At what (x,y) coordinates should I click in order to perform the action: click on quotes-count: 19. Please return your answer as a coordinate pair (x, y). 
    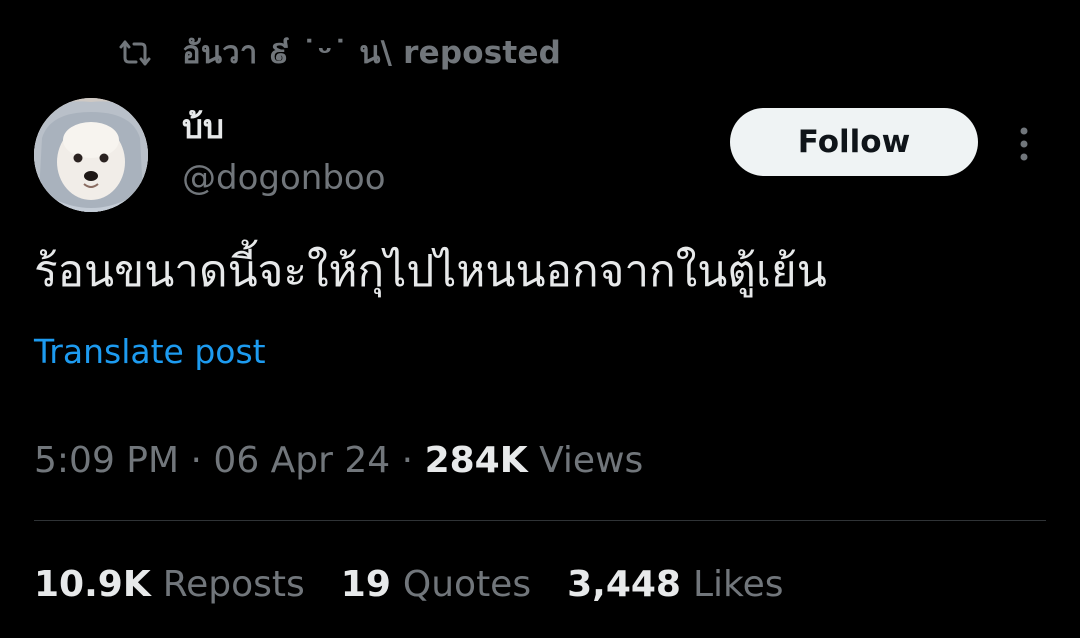
    Looking at the image, I should click on (365, 584).